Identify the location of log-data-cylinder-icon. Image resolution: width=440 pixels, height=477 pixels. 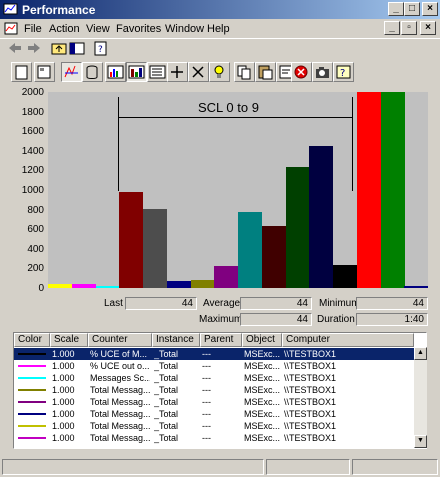
(92, 72).